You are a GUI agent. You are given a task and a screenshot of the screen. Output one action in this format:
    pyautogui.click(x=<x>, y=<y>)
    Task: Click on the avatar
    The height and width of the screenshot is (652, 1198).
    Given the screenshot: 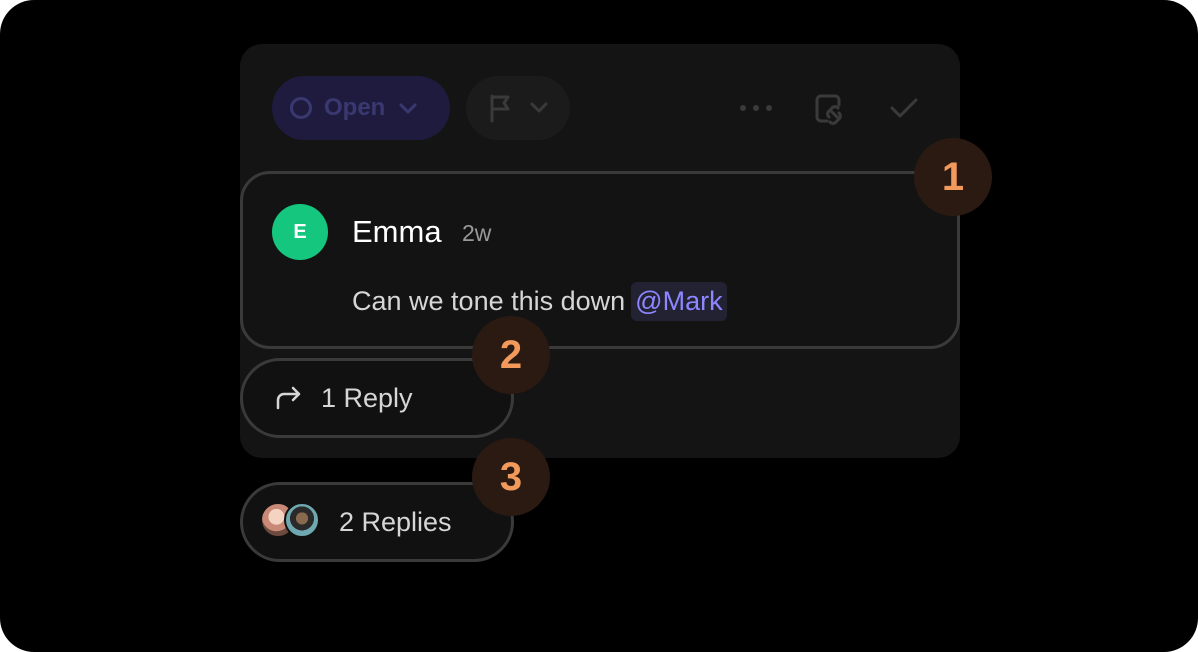 What is the action you would take?
    pyautogui.click(x=302, y=520)
    